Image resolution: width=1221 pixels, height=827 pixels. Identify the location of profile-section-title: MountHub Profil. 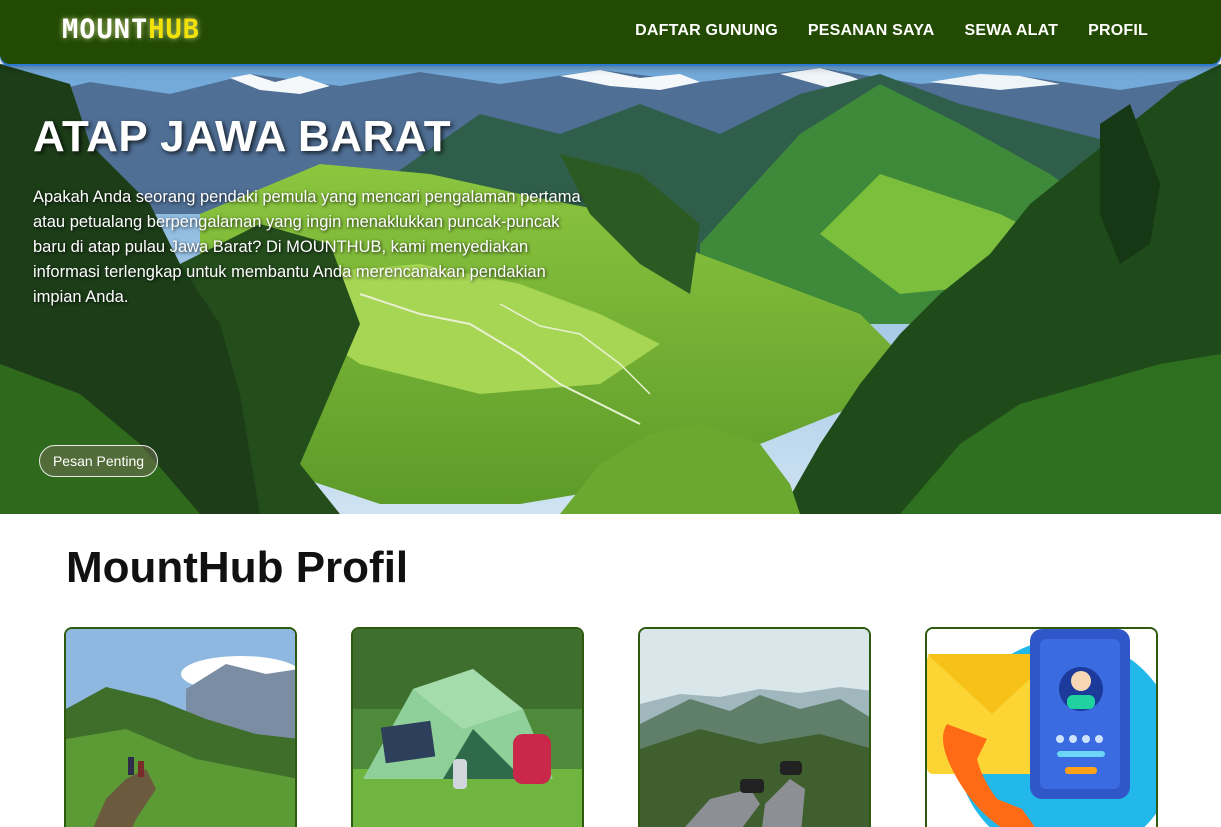
(237, 567).